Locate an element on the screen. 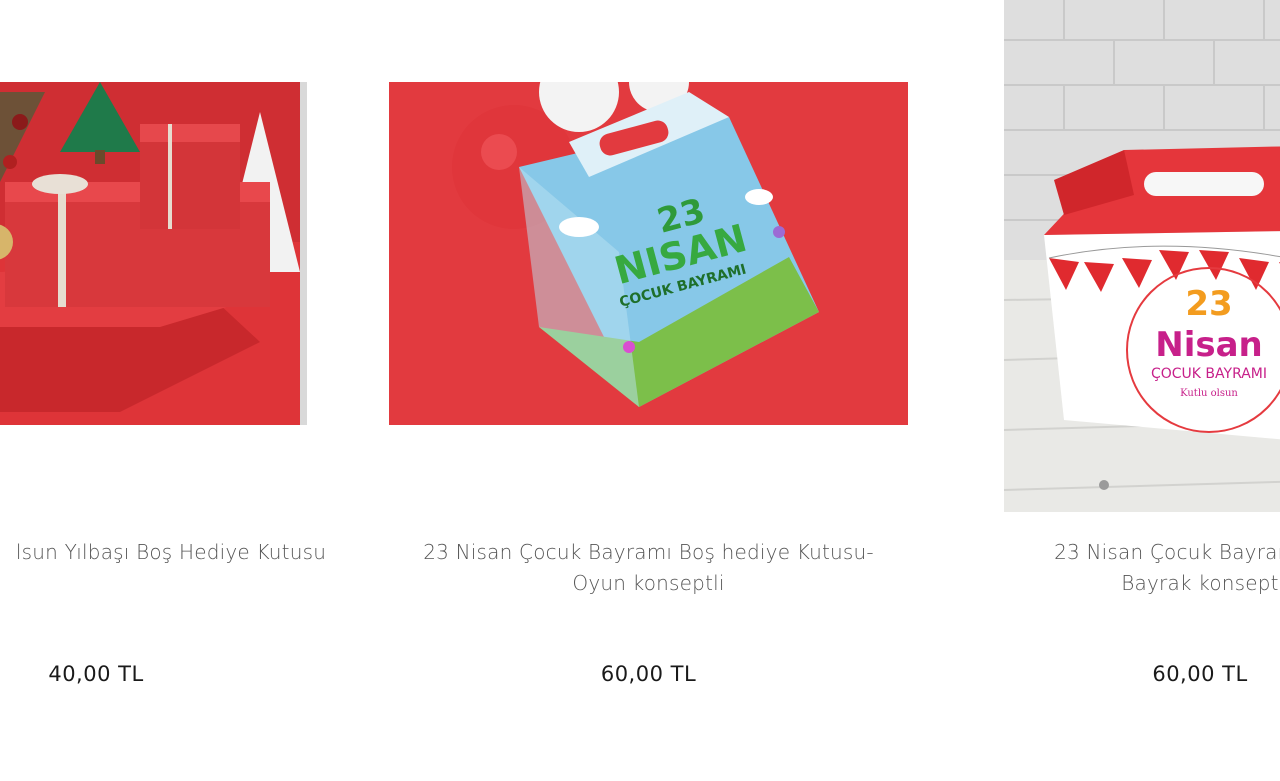 Image resolution: width=1280 pixels, height=781 pixels. product-price: 40,00 TL is located at coordinates (96, 674).